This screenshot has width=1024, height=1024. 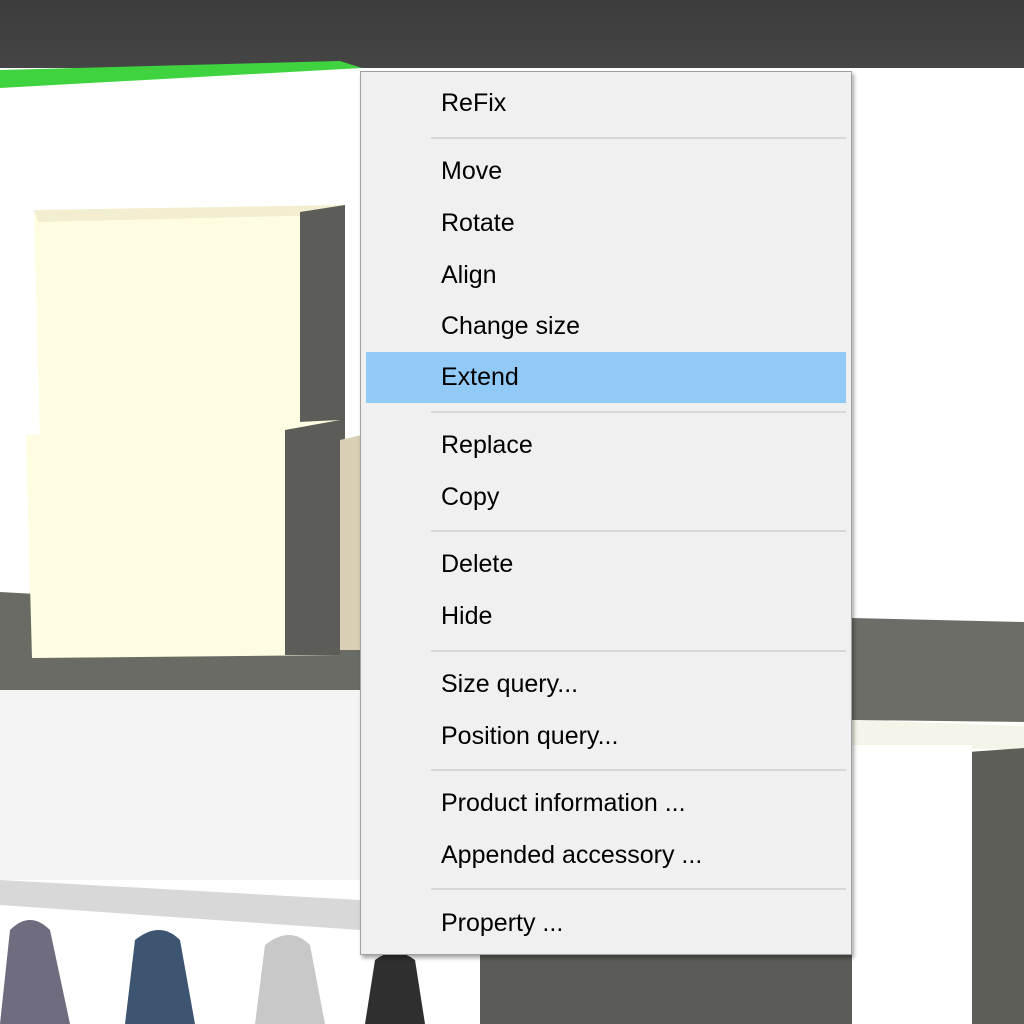 I want to click on menu-item-move: Move, so click(x=606, y=171).